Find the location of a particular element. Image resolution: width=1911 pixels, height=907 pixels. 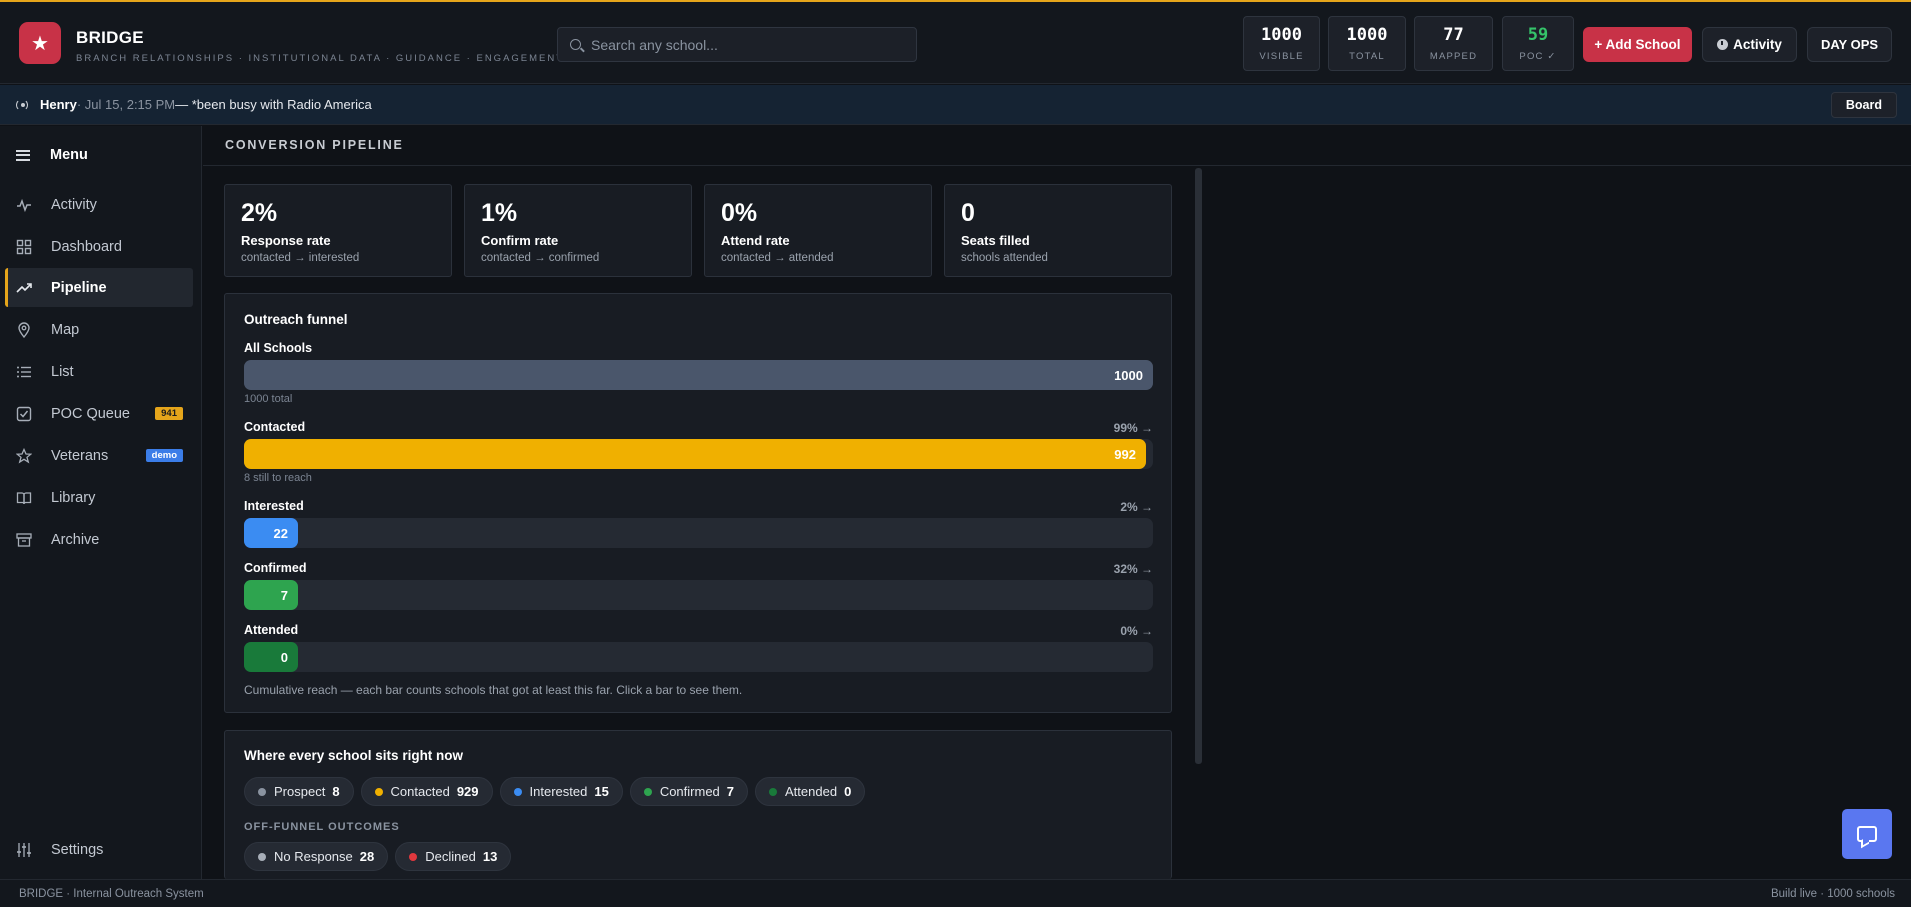

poc-queue-count-badge: 941 is located at coordinates (169, 413).